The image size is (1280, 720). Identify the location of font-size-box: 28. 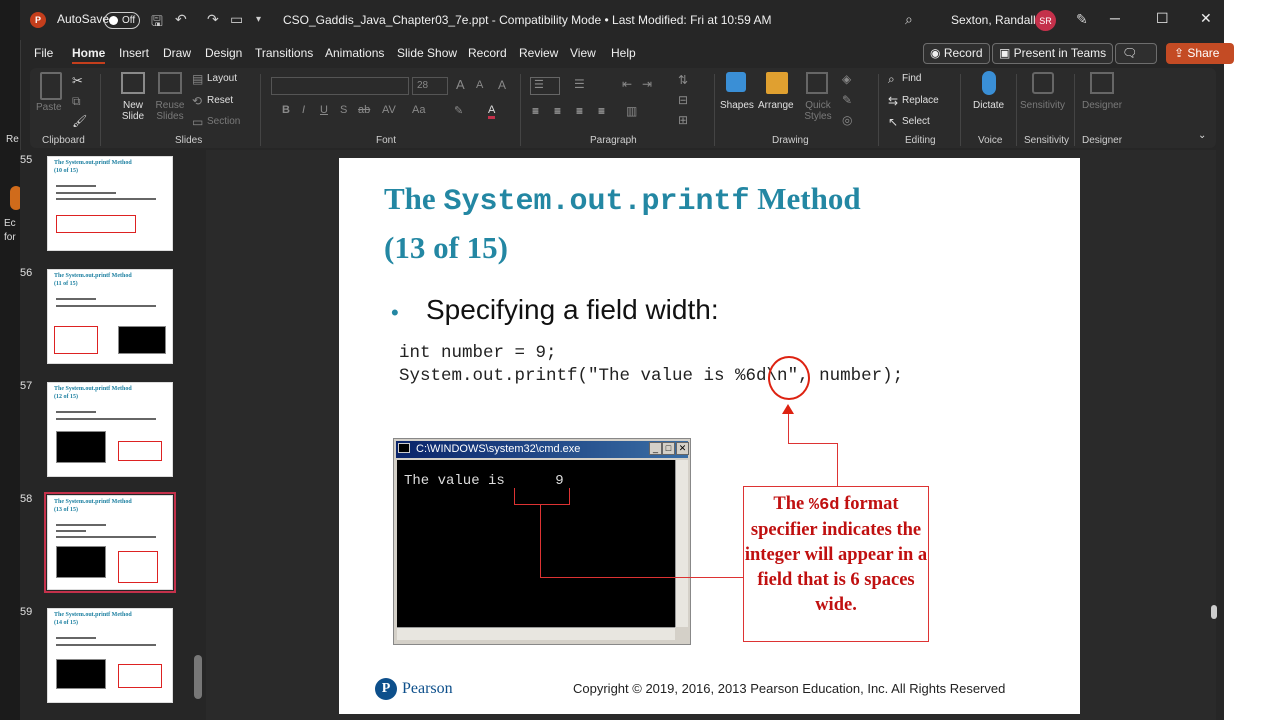
(430, 86).